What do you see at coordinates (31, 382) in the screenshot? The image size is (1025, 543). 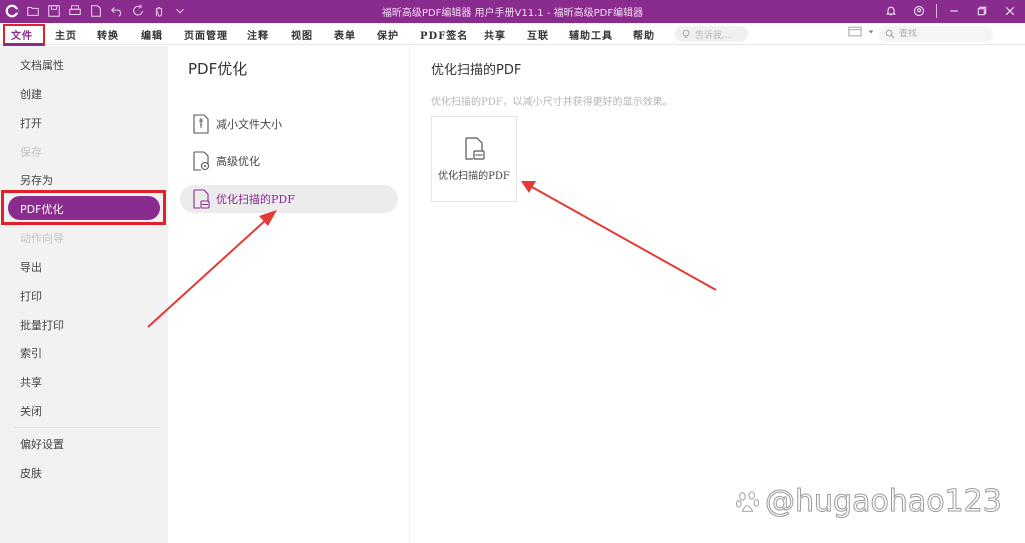 I see `sidebar-item-share: 共享` at bounding box center [31, 382].